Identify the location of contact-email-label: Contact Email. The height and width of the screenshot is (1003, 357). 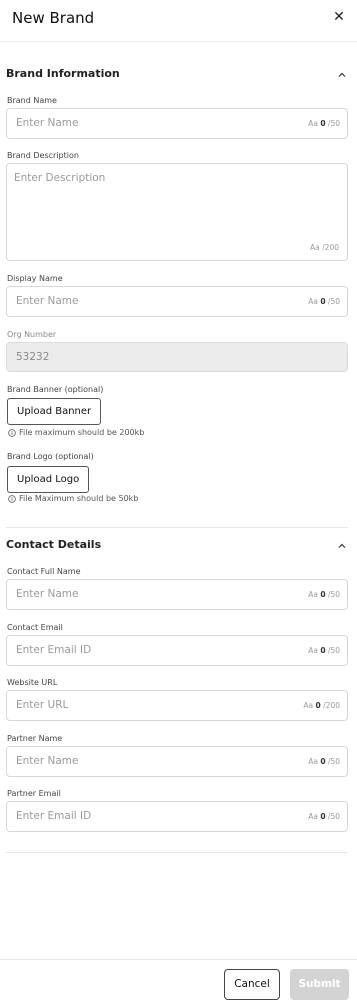
(35, 627).